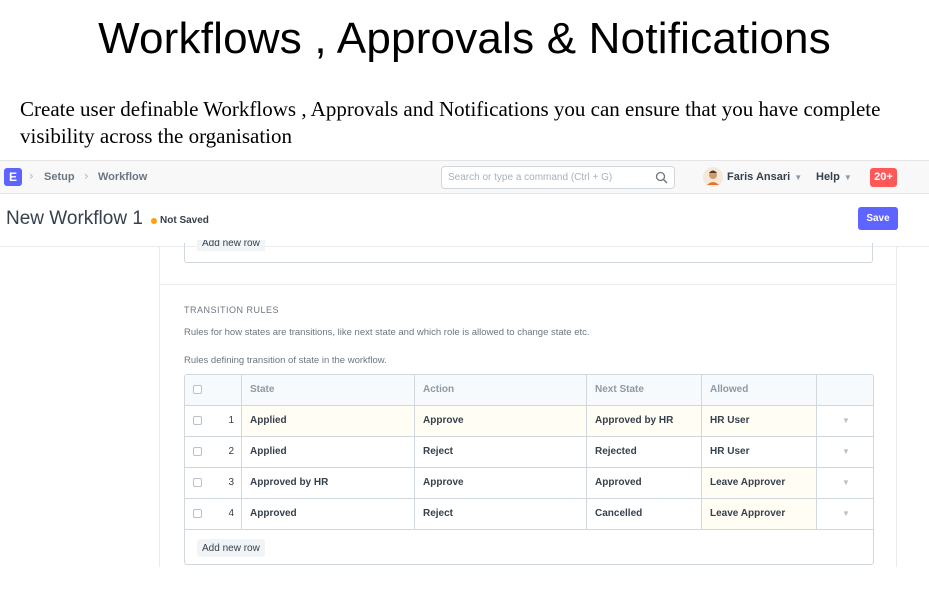 The width and height of the screenshot is (929, 602). Describe the element at coordinates (528, 284) in the screenshot. I see `section-divider` at that location.